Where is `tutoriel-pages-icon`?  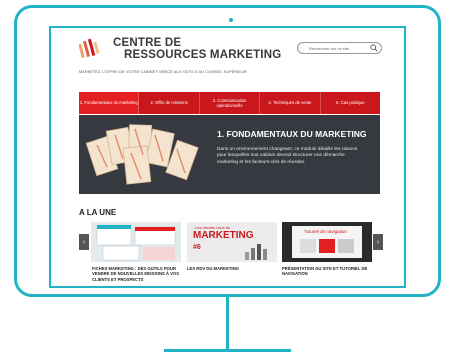
tutoriel-pages-icon is located at coordinates (327, 246).